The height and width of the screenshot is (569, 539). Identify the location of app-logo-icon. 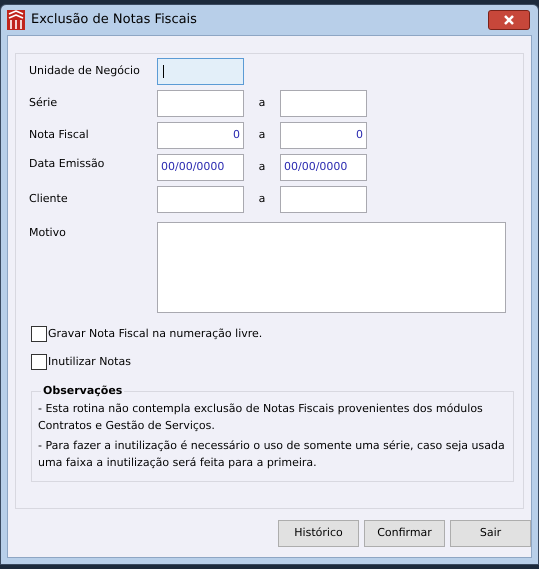
(16, 20).